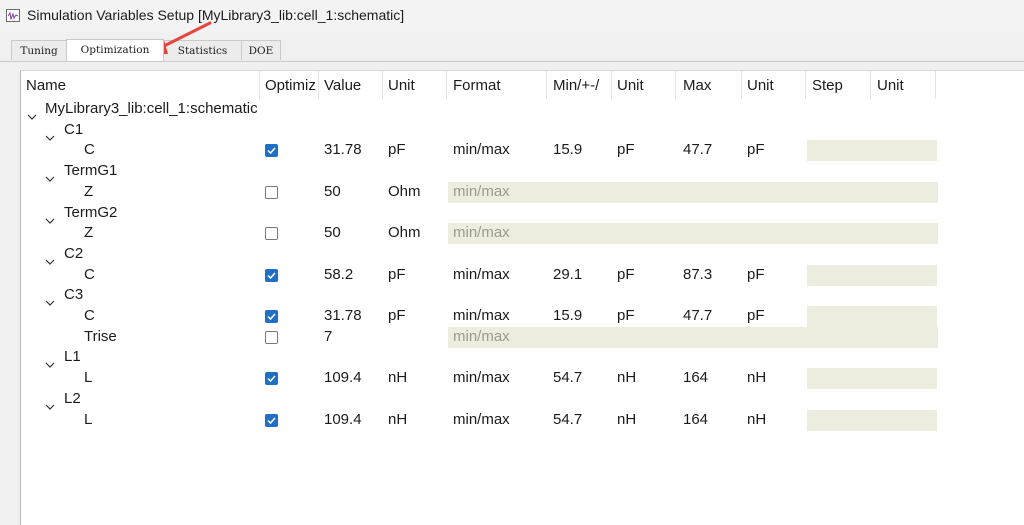 The image size is (1024, 525). Describe the element at coordinates (693, 234) in the screenshot. I see `format-range-disabled` at that location.